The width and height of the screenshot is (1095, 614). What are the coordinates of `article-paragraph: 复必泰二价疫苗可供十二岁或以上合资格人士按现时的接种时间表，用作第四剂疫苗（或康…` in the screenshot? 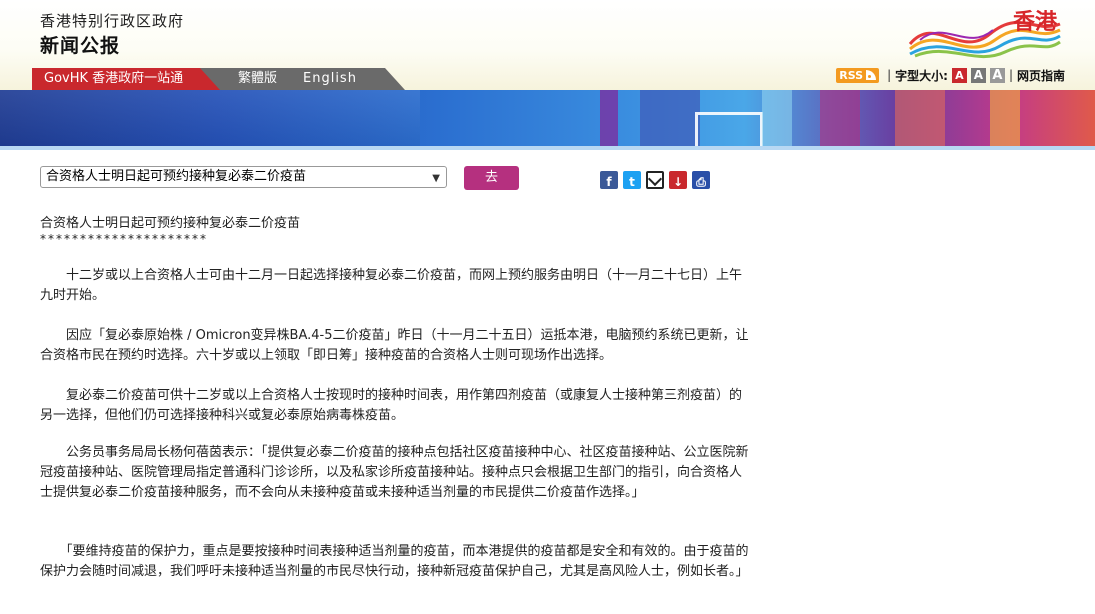 It's located at (391, 405).